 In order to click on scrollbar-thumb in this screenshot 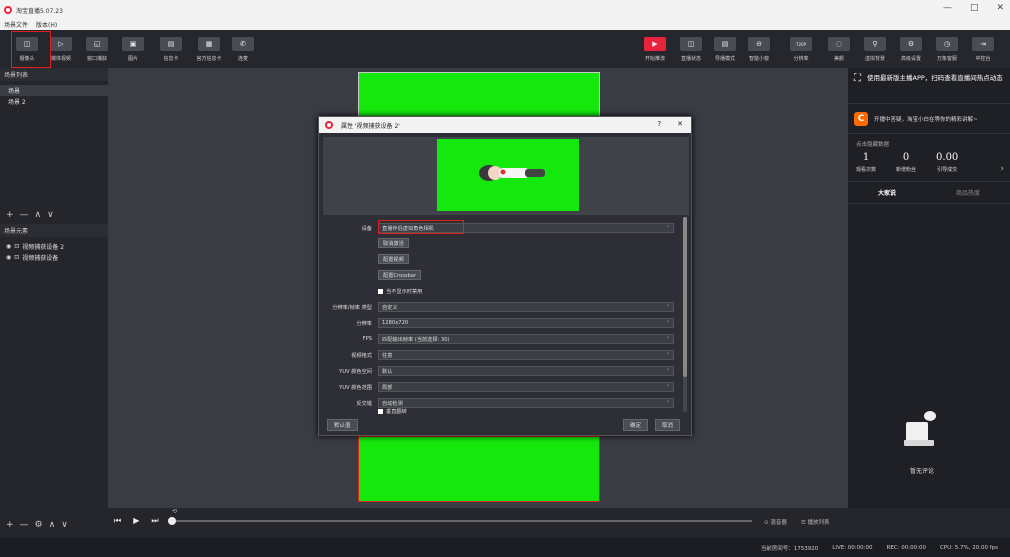, I will do `click(685, 297)`.